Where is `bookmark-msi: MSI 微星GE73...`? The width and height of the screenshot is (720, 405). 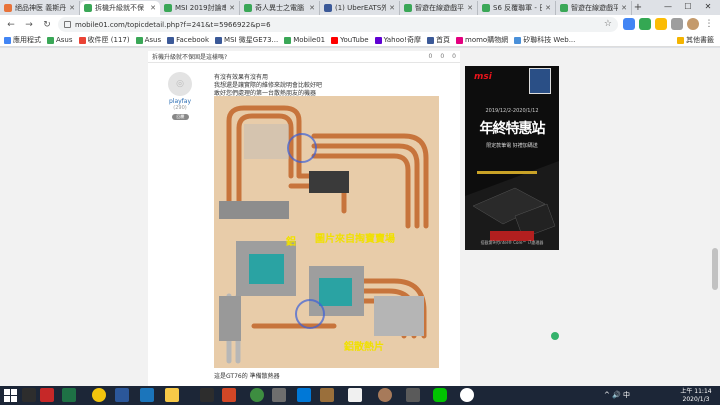
bookmark-msi: MSI 微星GE73... is located at coordinates (246, 40).